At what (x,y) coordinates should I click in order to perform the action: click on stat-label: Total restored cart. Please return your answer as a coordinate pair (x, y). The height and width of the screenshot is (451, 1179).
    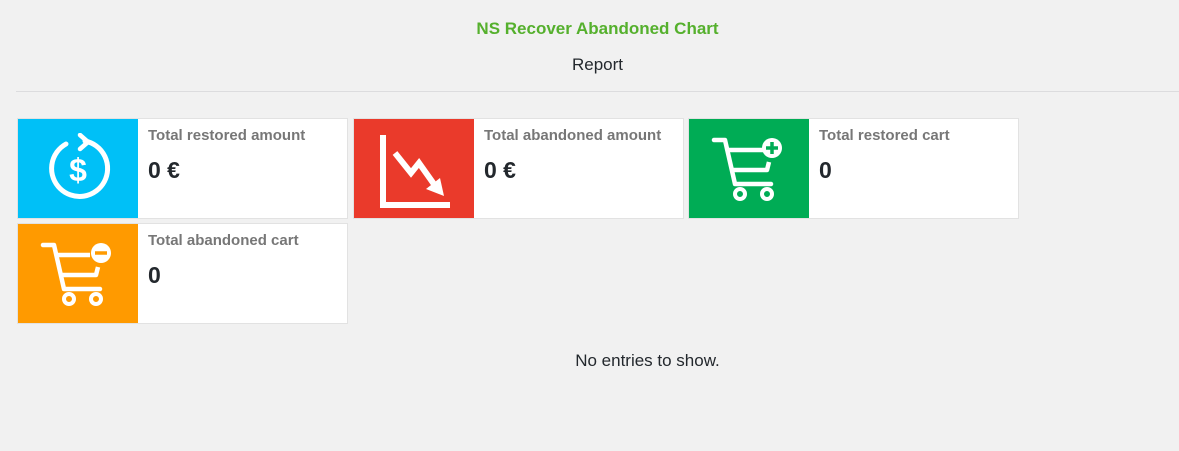
    Looking at the image, I should click on (884, 135).